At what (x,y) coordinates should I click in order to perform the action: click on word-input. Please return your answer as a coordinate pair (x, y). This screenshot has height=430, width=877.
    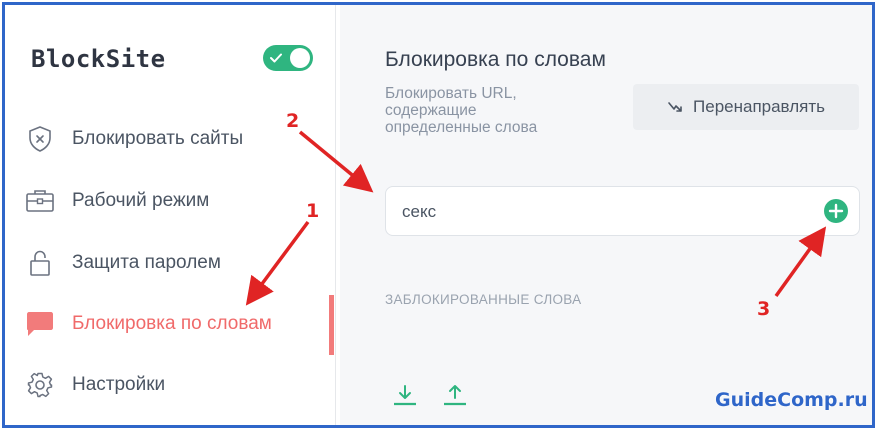
    Looking at the image, I should click on (602, 212).